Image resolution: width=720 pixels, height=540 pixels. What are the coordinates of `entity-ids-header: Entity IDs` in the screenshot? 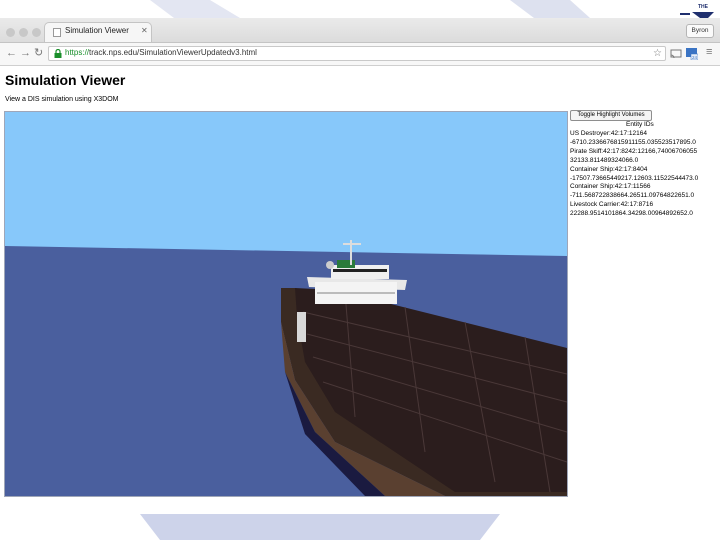 It's located at (640, 124).